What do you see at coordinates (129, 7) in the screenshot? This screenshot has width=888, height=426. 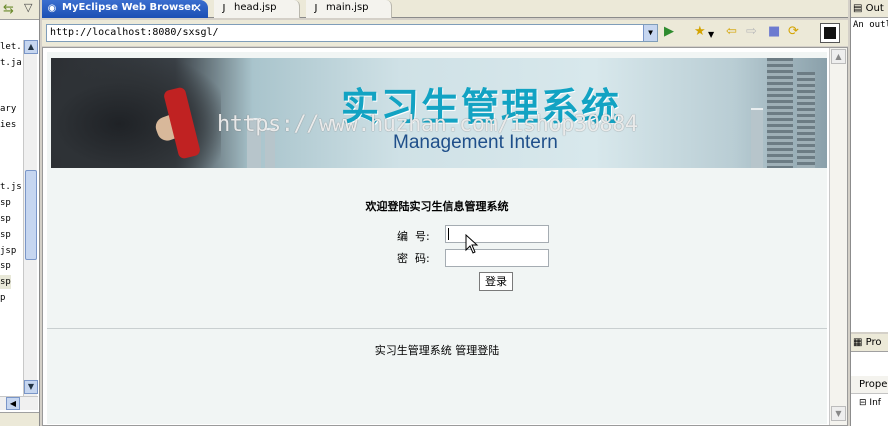 I see `tab-label: MyEclipse Web Browser` at bounding box center [129, 7].